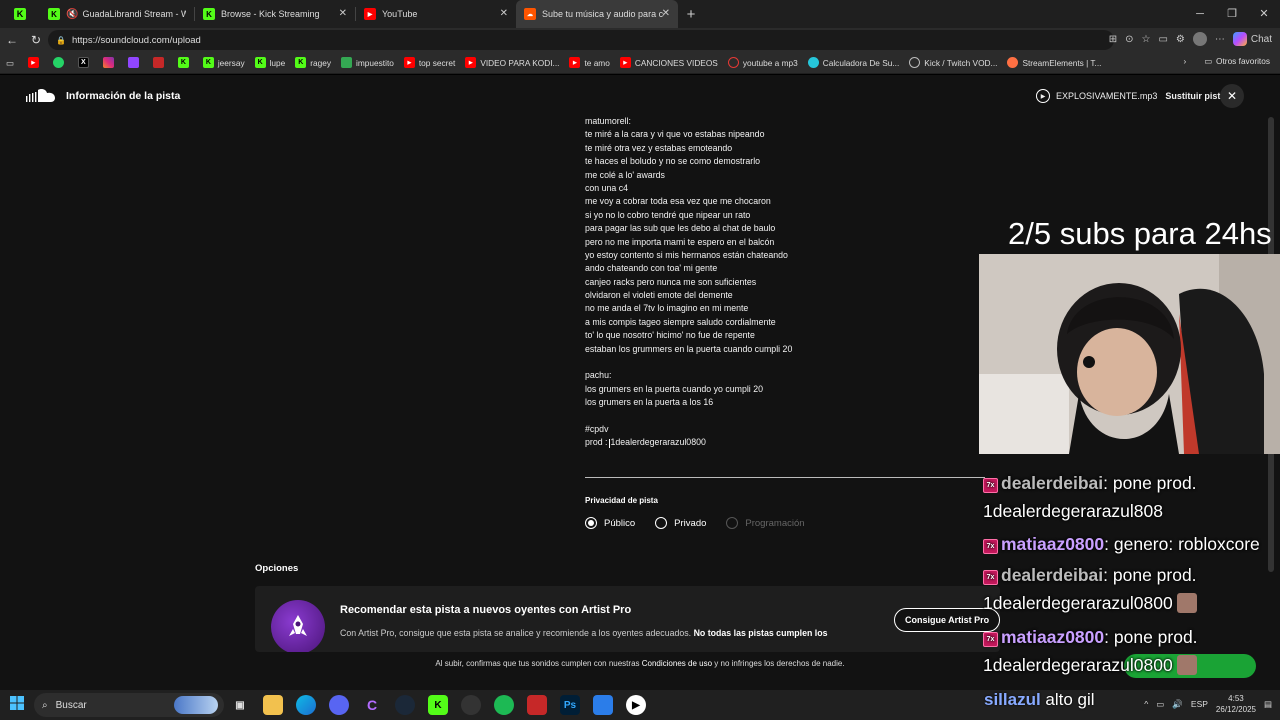 The width and height of the screenshot is (1280, 720). I want to click on tab-youtube: ▶ YouTube ✕, so click(436, 14).